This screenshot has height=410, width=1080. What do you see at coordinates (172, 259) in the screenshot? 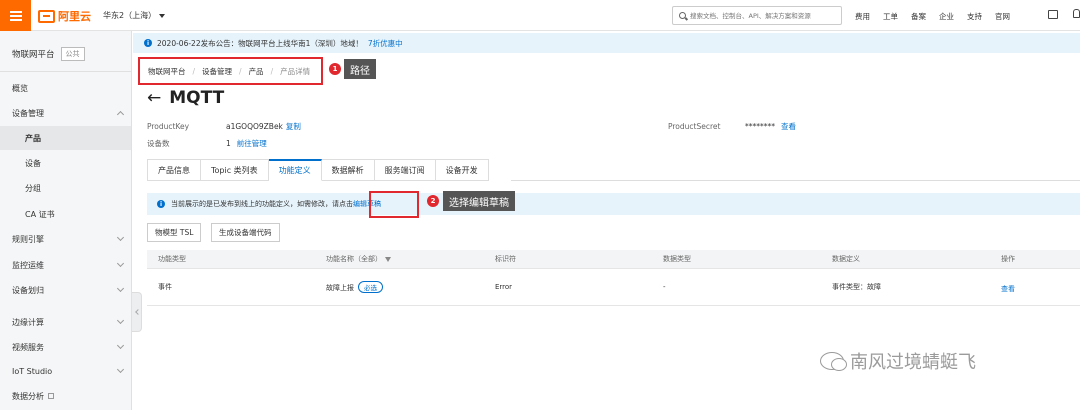
I see `column-header-type: 功能类型` at bounding box center [172, 259].